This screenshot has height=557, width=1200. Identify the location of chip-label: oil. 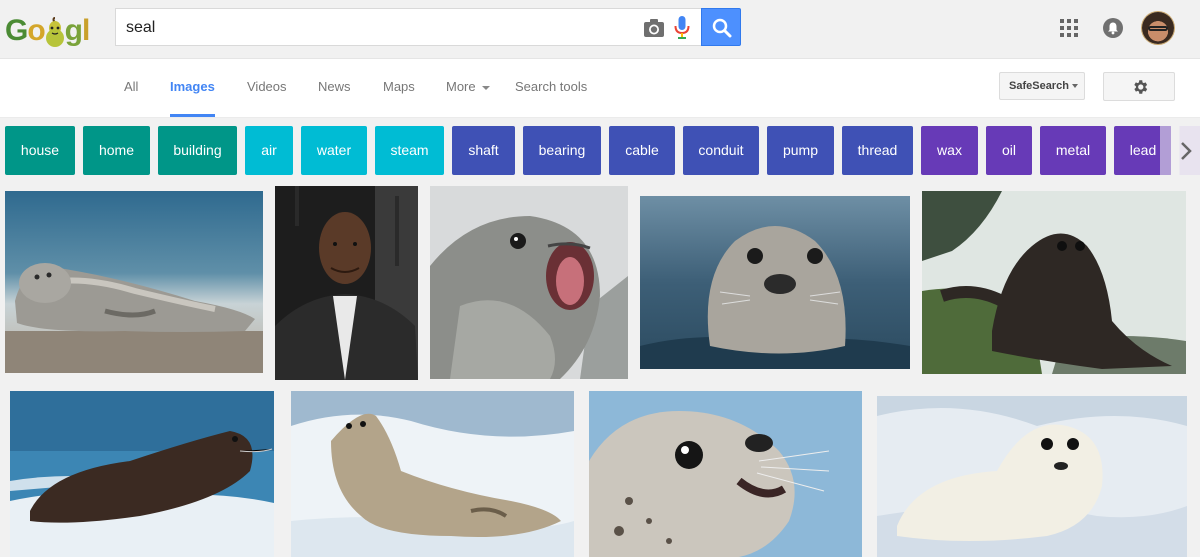
(1008, 150).